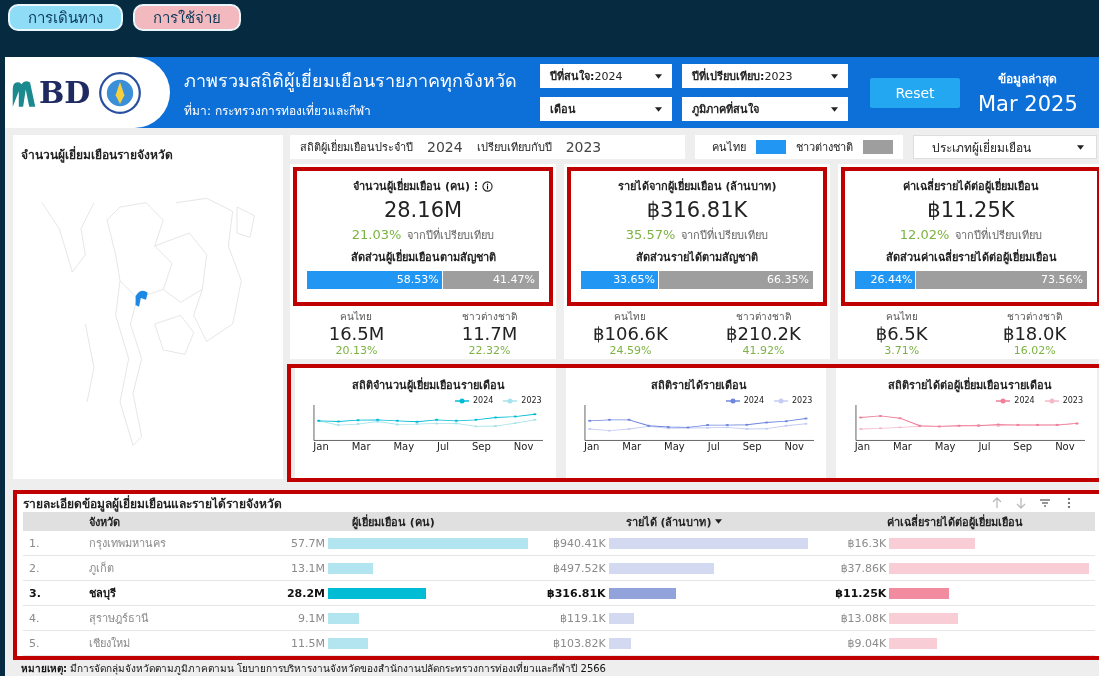 The image size is (1099, 676). I want to click on row-number: 5., so click(34, 643).